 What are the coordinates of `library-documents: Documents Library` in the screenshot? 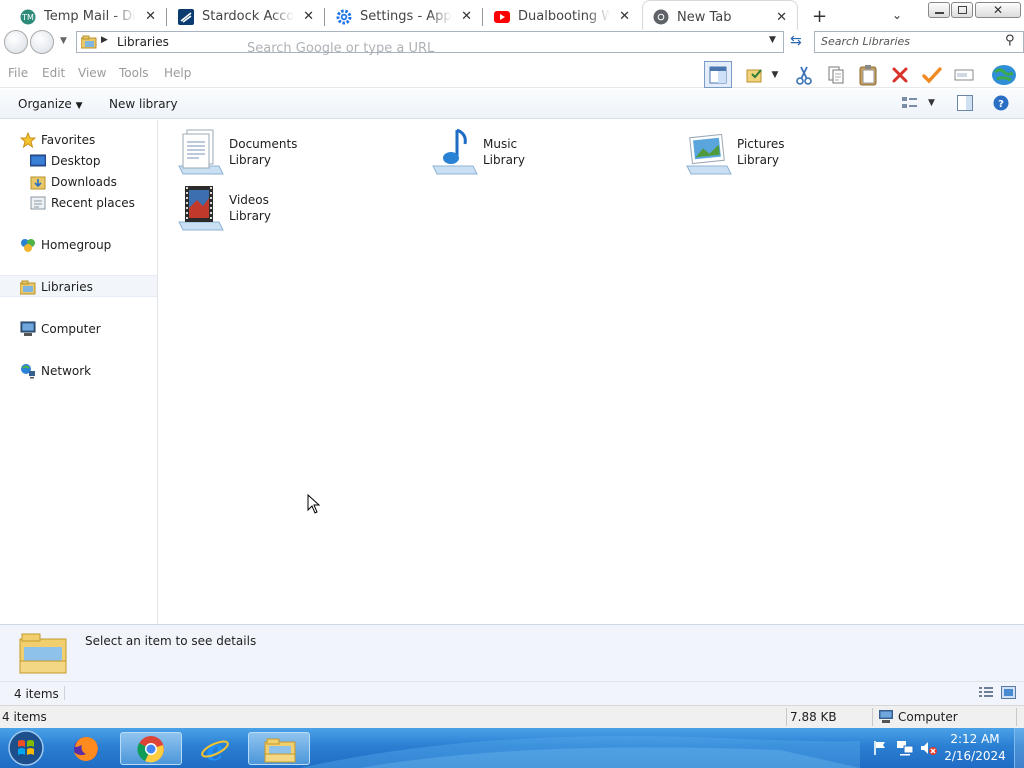 It's located at (236, 151).